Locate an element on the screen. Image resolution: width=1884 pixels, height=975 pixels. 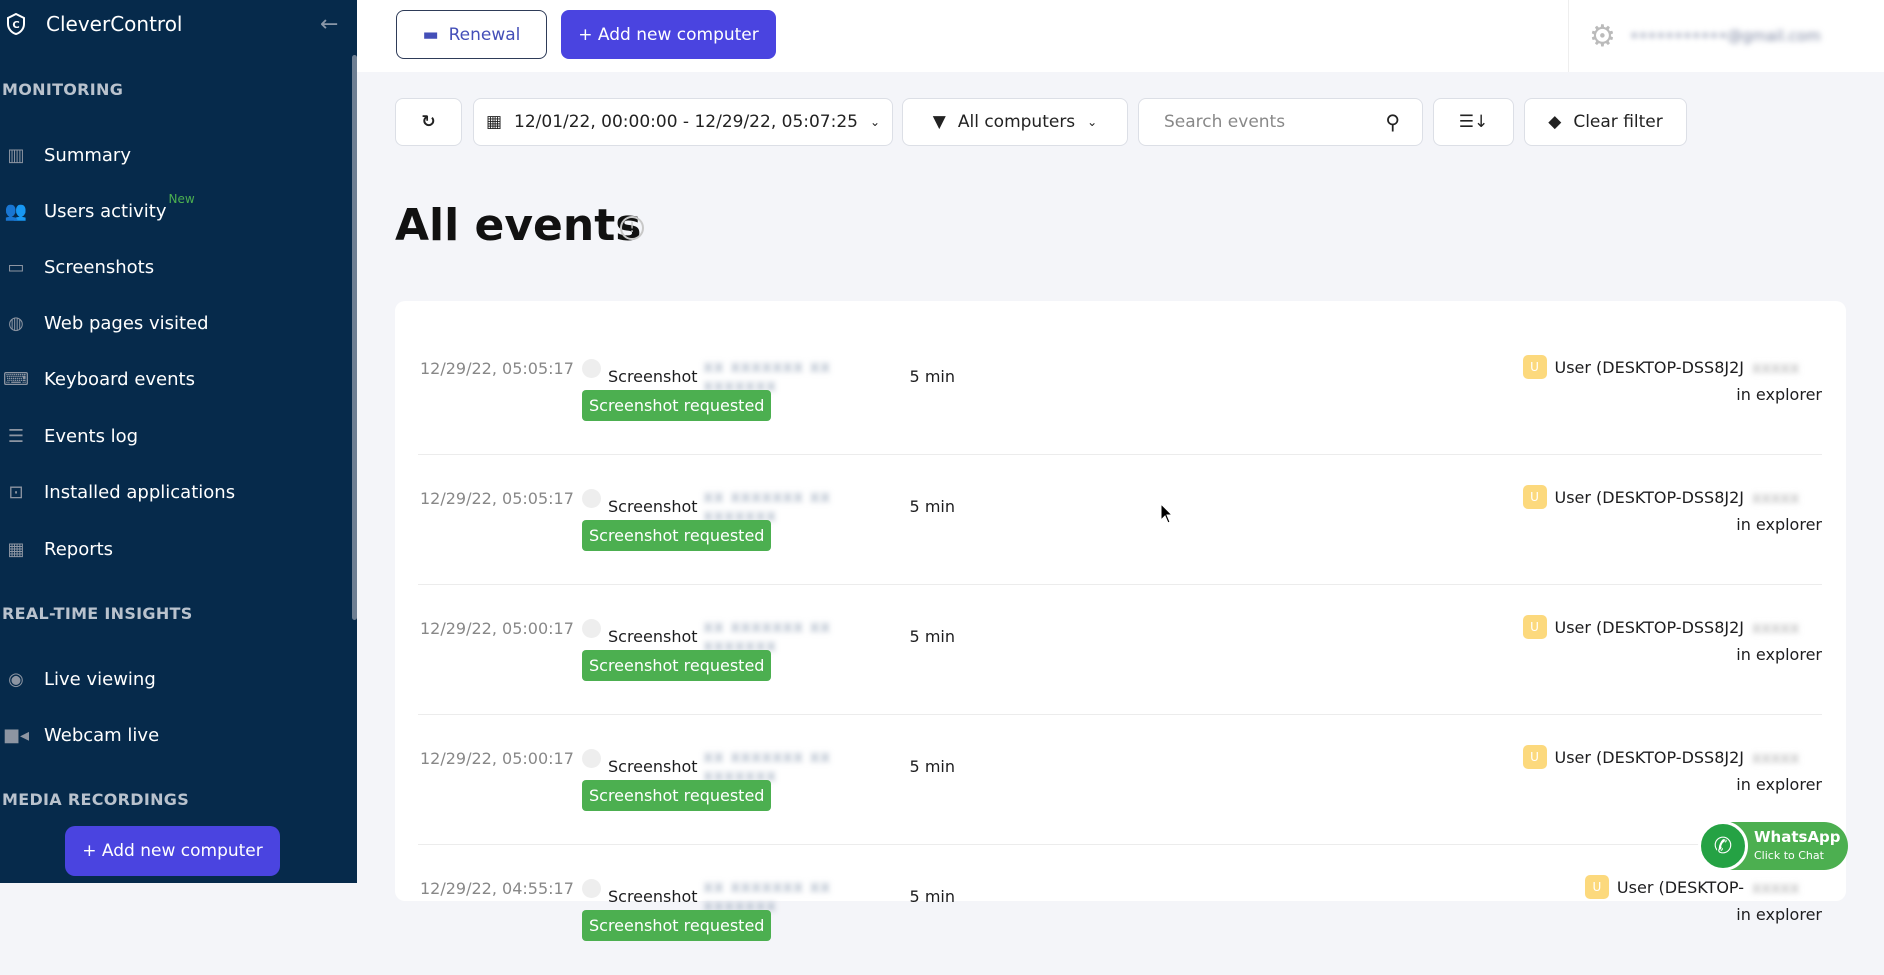
users-icon: 👥 is located at coordinates (16, 211).